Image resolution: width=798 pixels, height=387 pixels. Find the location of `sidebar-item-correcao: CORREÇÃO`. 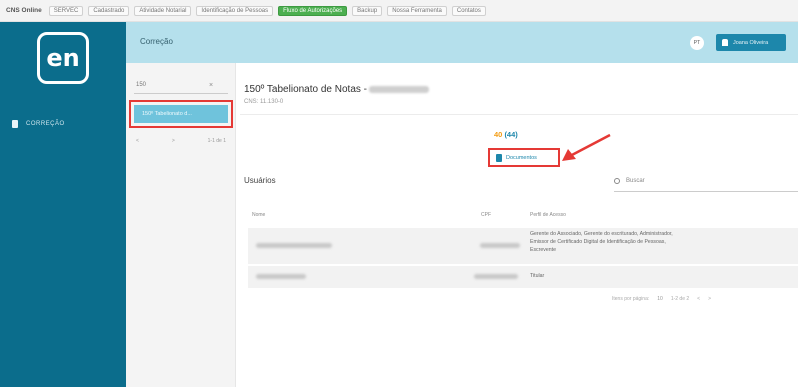

sidebar-item-correcao: CORREÇÃO is located at coordinates (38, 124).